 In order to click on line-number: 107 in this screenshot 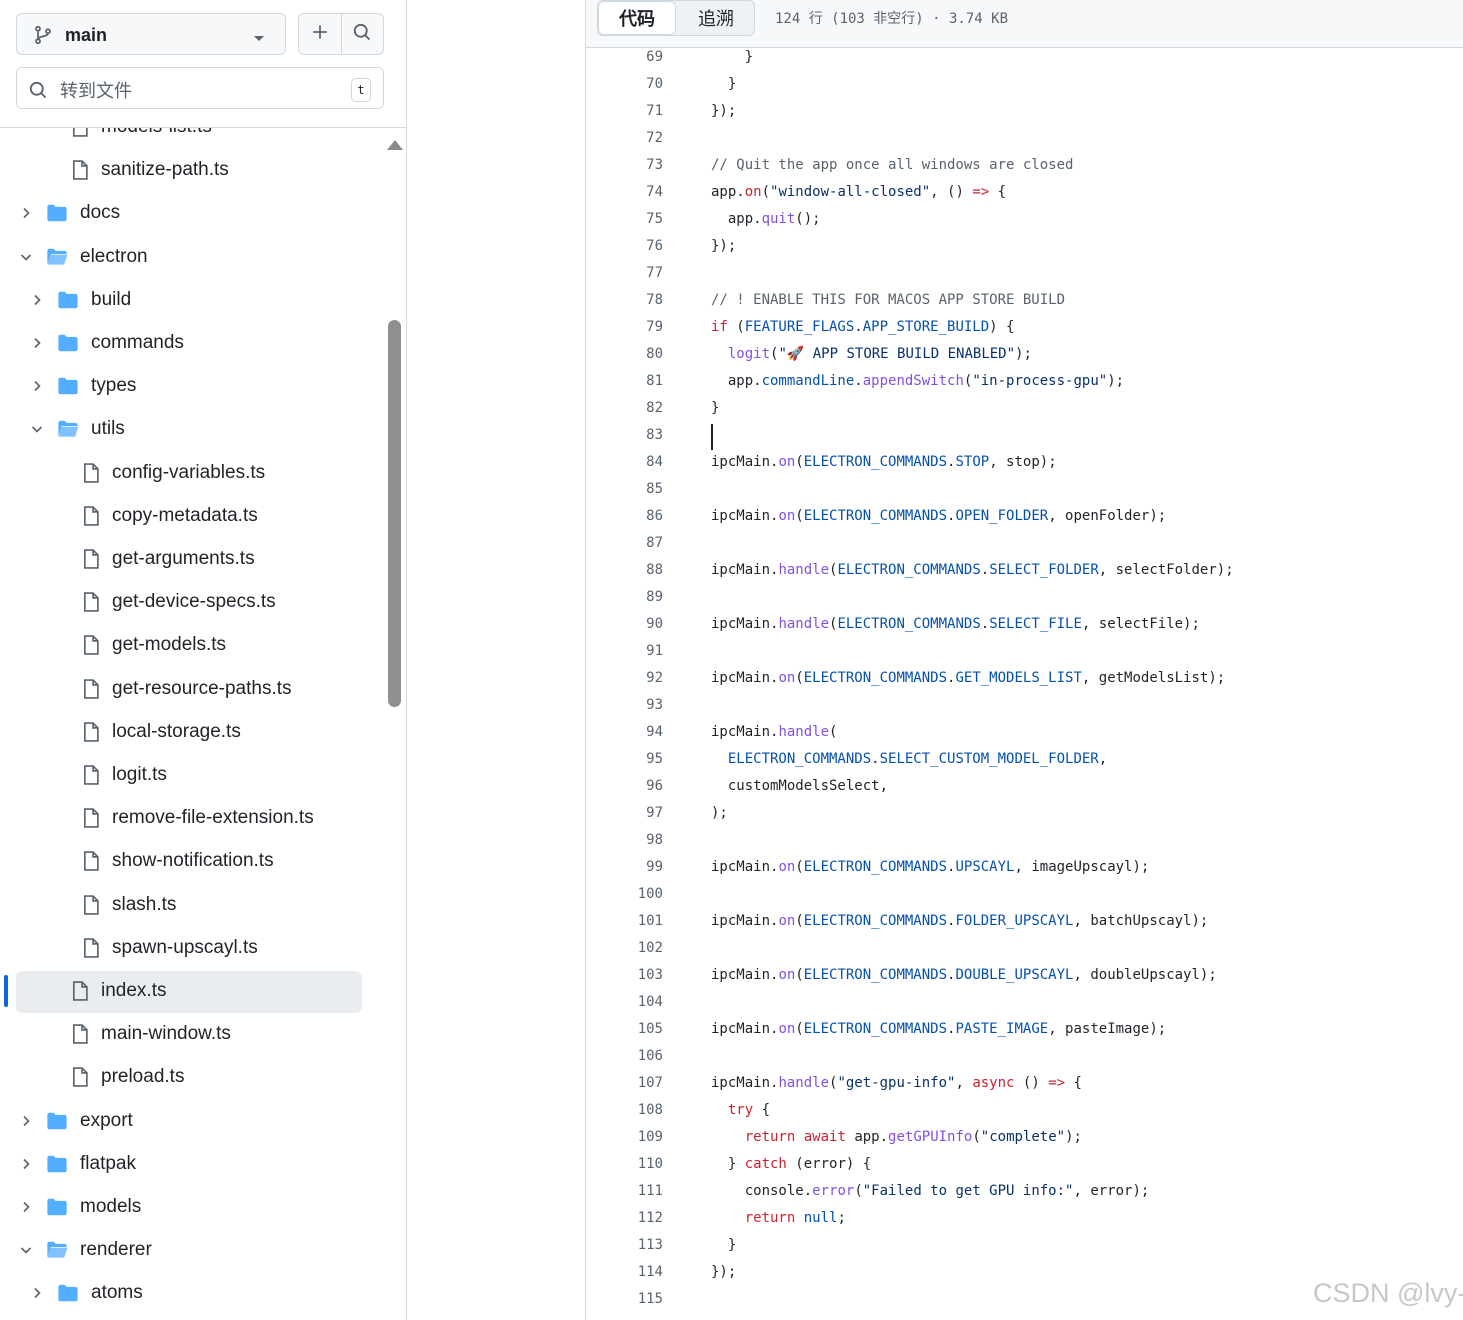, I will do `click(624, 1083)`.